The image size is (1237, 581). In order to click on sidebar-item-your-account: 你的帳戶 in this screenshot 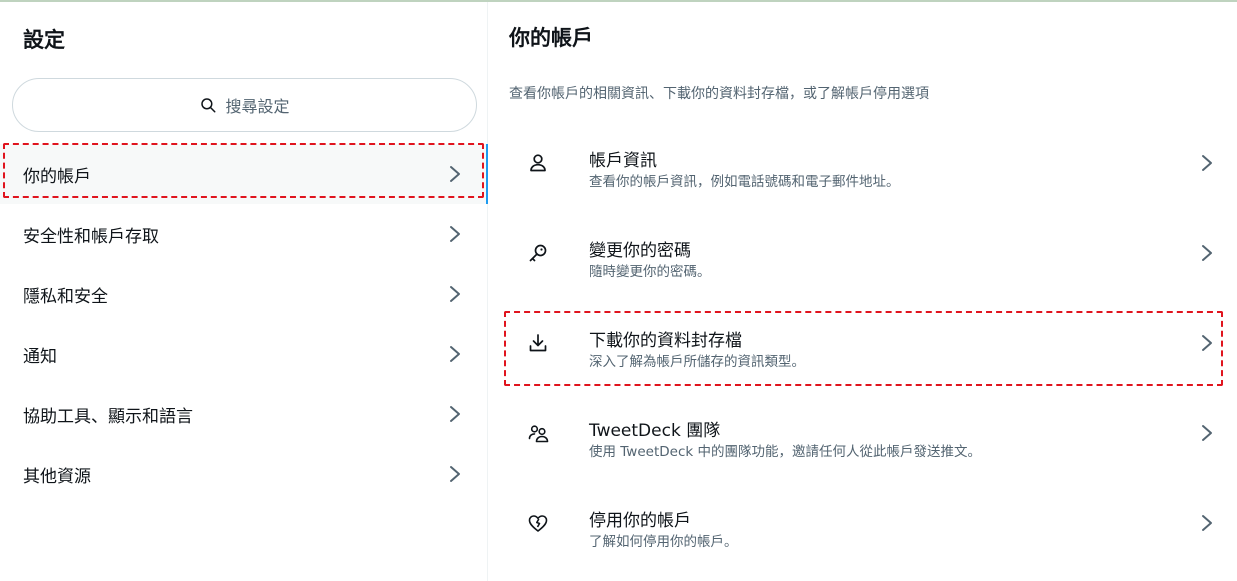, I will do `click(244, 174)`.